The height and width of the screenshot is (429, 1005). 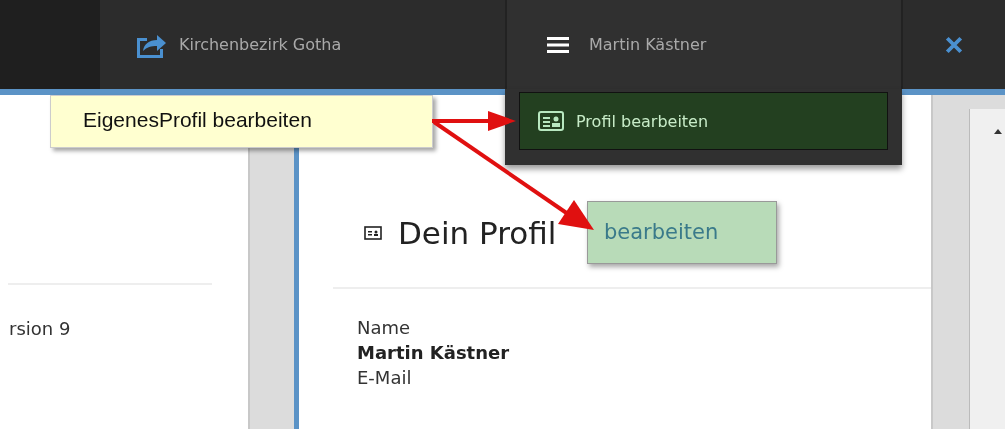 I want to click on field-label: Name, so click(x=384, y=328).